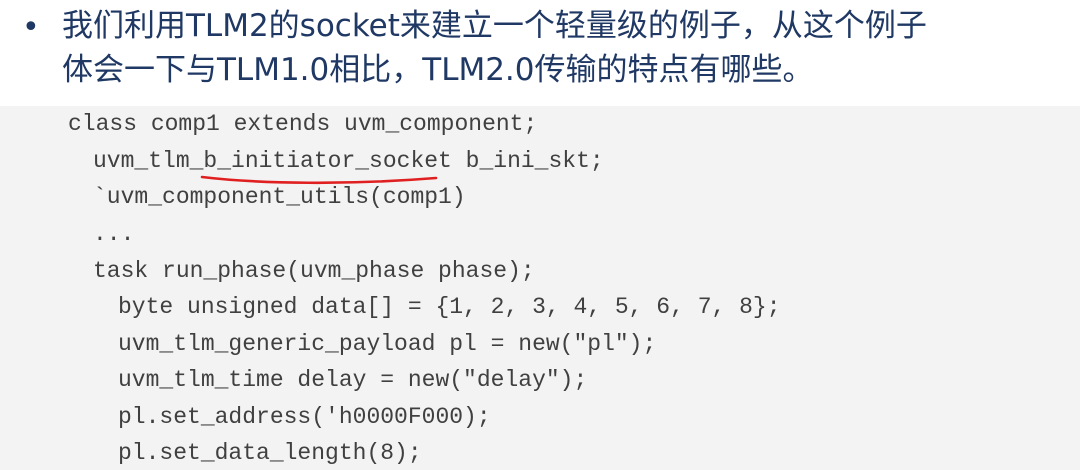 This screenshot has width=1080, height=470. I want to click on bullet-text-line-1: 我们利用TLM2的socket来建立一个轻量级的例子，从这个例子, so click(494, 26).